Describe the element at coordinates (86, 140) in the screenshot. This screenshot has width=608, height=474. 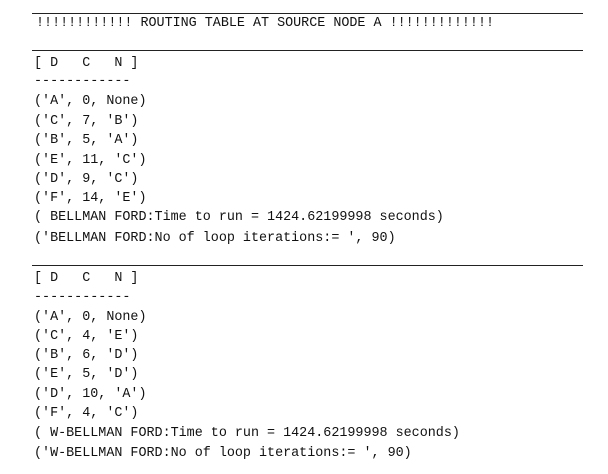
I see `table-1-row: ('B', 5, 'A')` at that location.